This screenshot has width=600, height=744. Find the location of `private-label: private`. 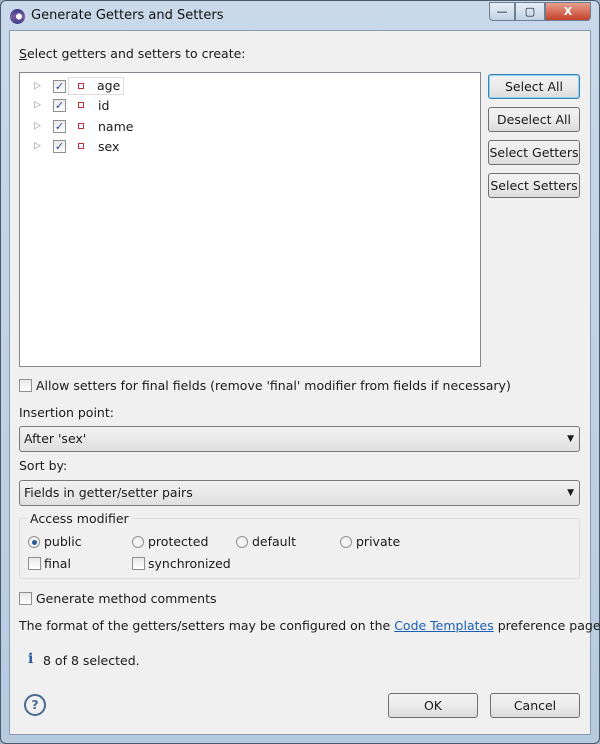

private-label: private is located at coordinates (378, 541).